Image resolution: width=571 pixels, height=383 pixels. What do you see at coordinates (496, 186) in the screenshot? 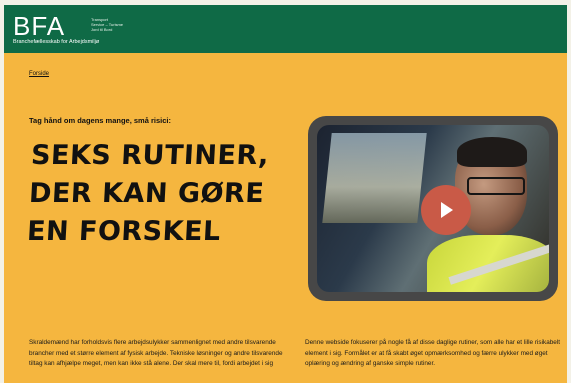
I see `thumbnail-glasses` at bounding box center [496, 186].